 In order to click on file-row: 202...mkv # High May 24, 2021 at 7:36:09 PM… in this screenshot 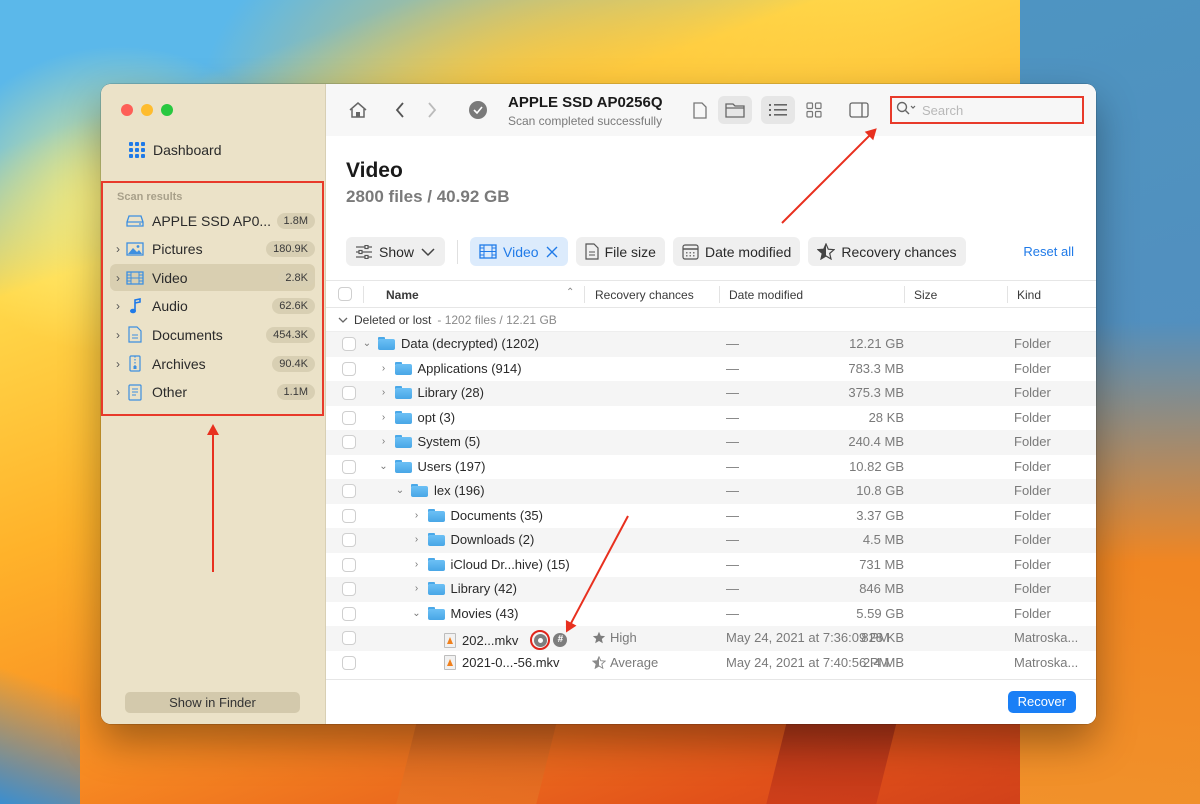, I will do `click(711, 638)`.